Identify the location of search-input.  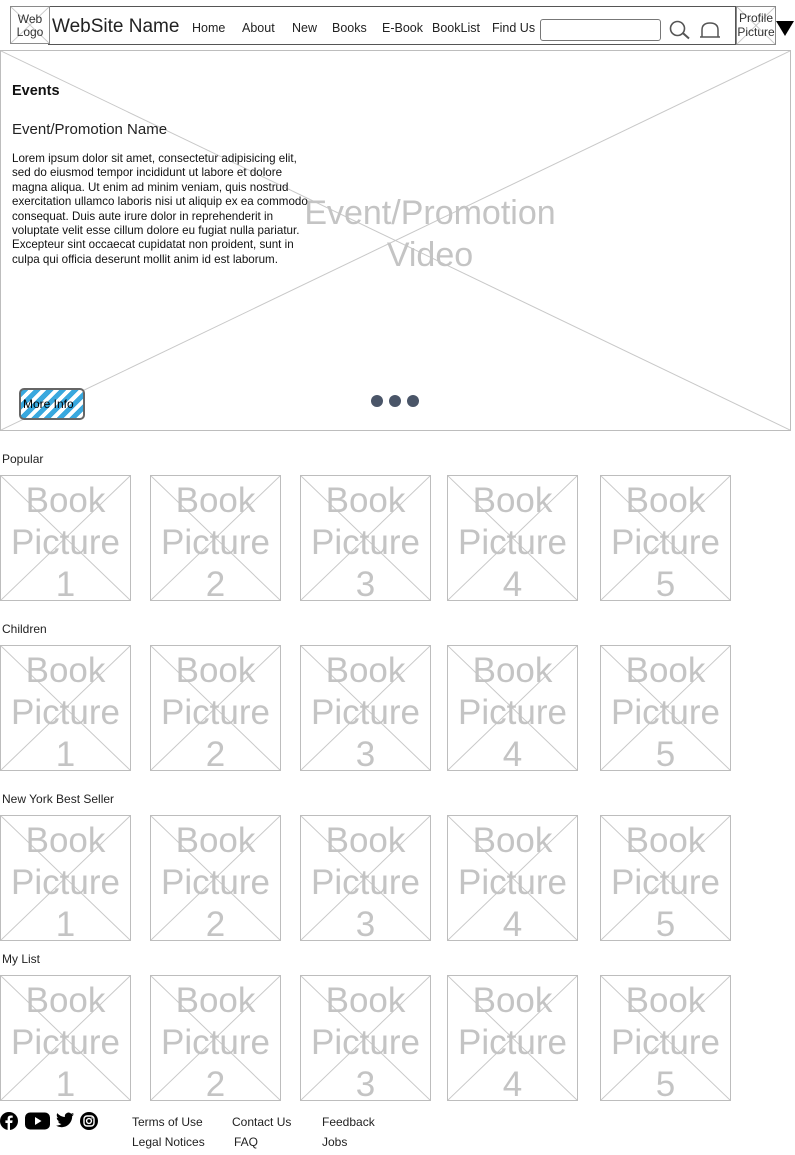
(600, 30).